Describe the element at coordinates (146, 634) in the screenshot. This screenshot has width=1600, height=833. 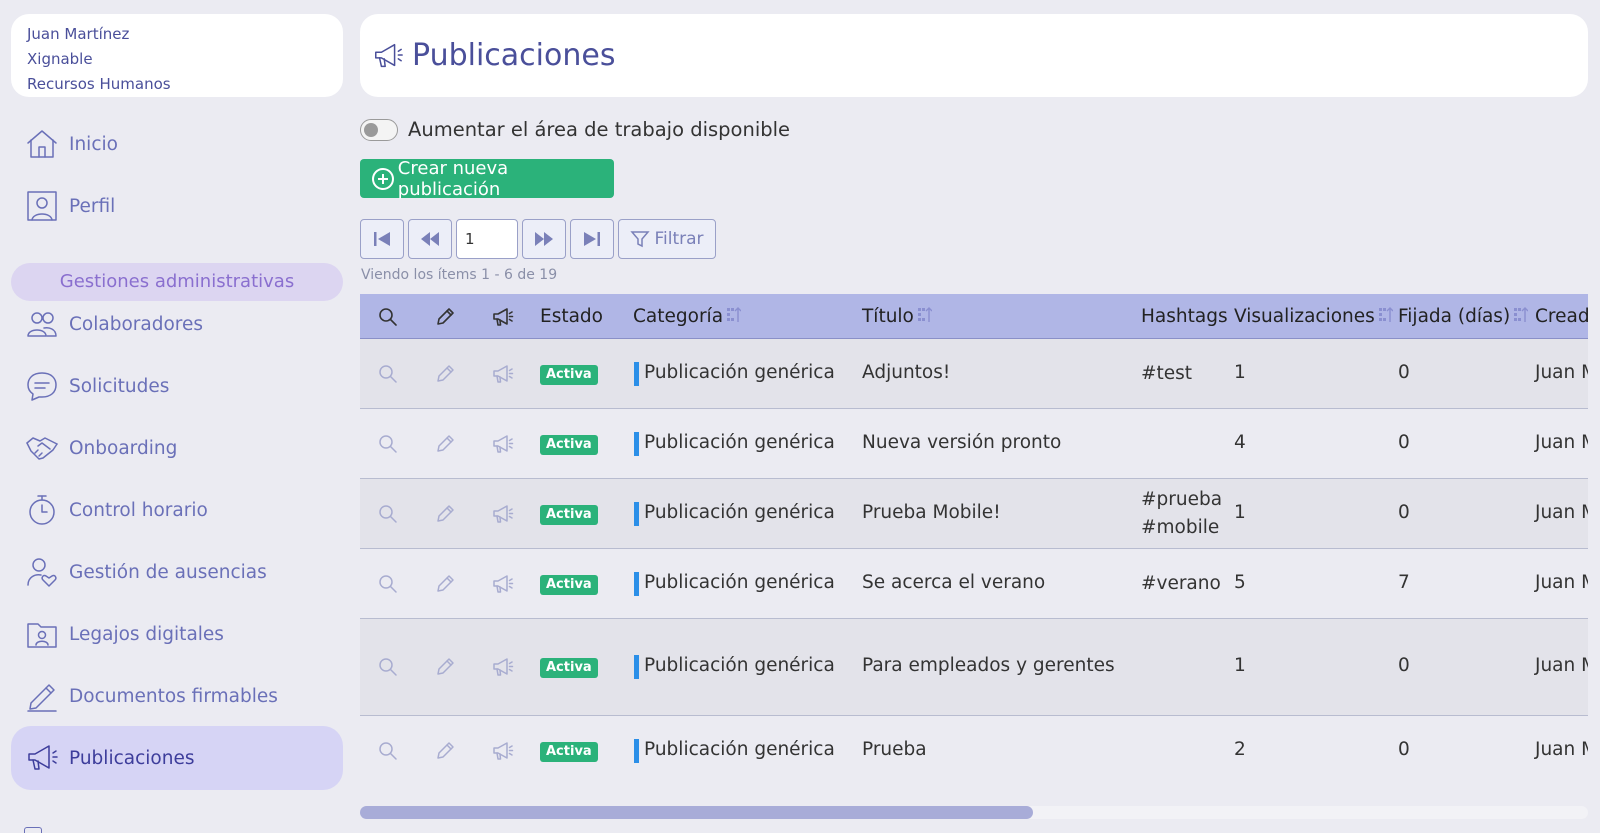
I see `sidebar-item-label: Legajos digitales` at that location.